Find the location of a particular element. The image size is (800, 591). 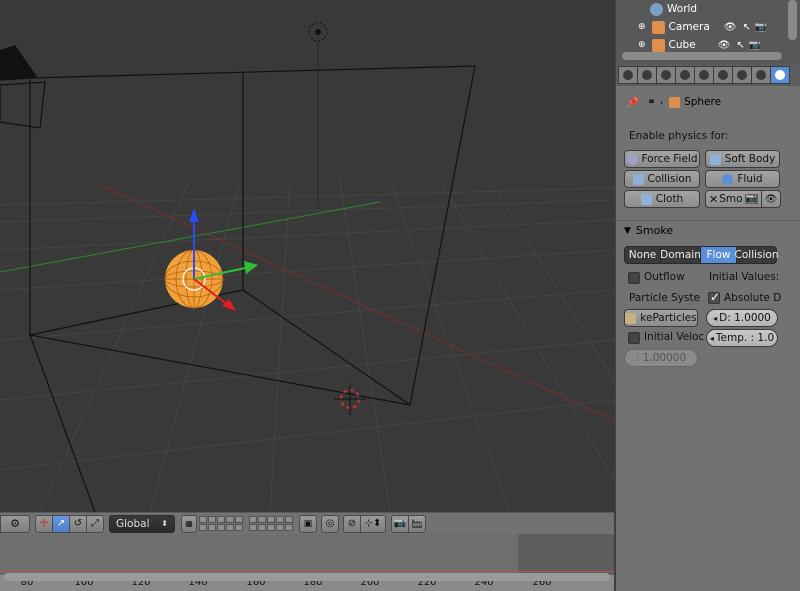

soft-body-icon is located at coordinates (715, 159).